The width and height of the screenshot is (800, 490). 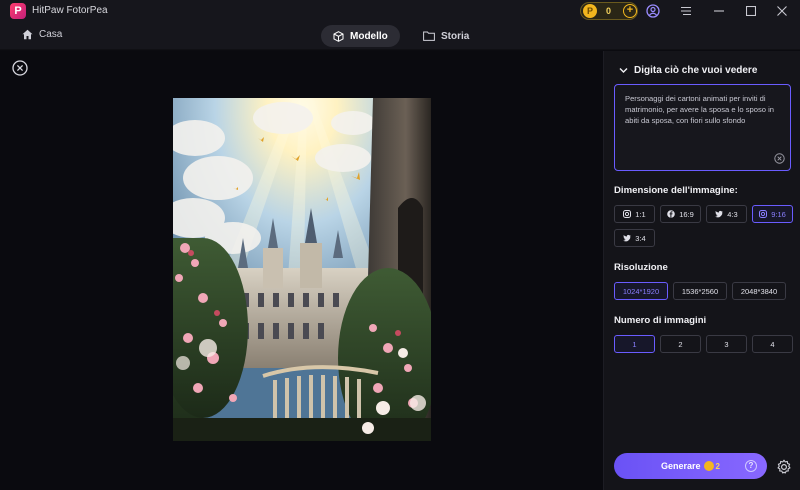 I want to click on folder-icon, so click(x=429, y=36).